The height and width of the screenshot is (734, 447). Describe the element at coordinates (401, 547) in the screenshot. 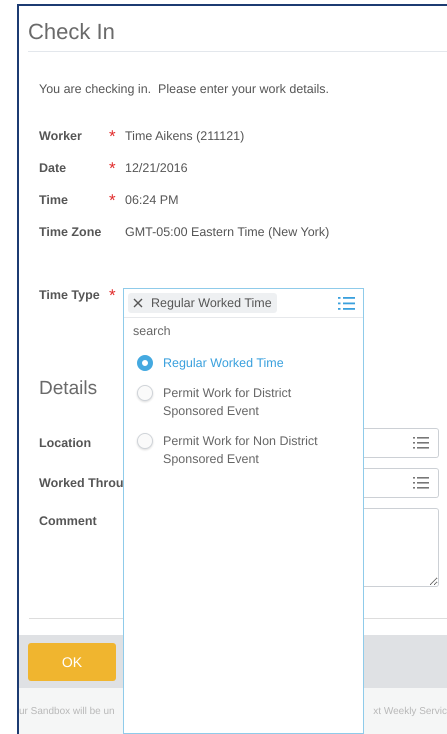

I see `comment-field` at that location.